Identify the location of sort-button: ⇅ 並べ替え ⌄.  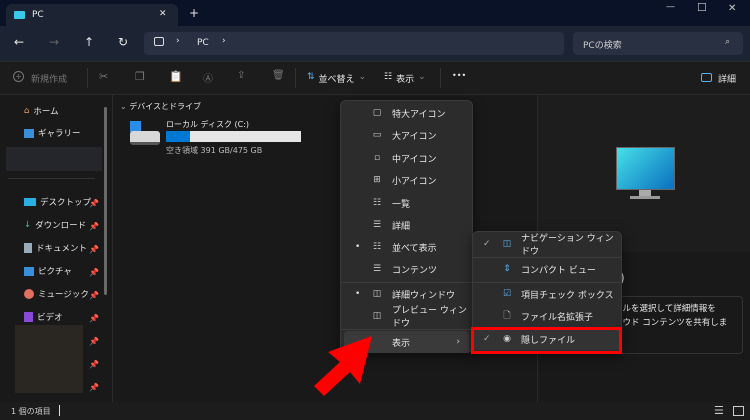
(336, 78).